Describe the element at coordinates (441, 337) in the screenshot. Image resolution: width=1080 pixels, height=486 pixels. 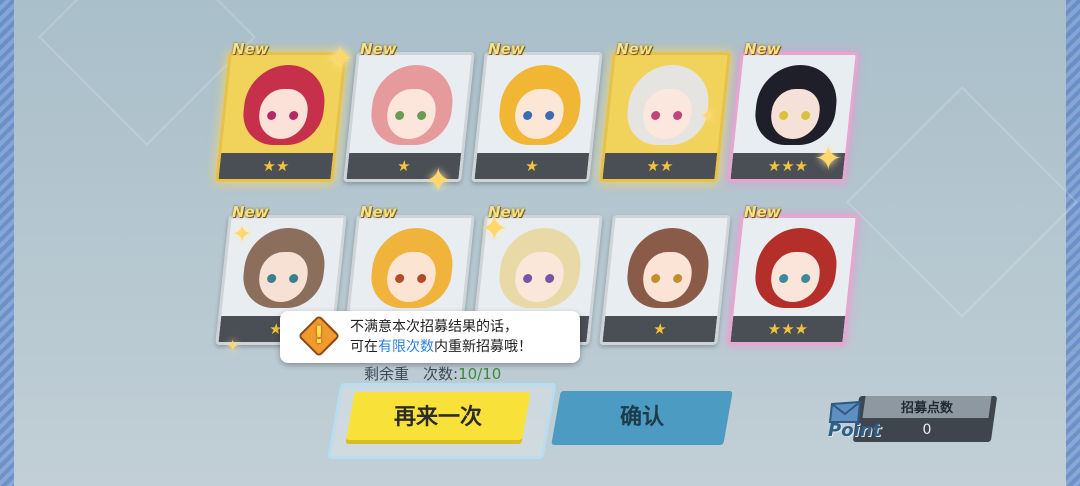
I see `tooltip-text: 不满意本次招募结果的话， 可在有限次数内重新招募哦！` at that location.